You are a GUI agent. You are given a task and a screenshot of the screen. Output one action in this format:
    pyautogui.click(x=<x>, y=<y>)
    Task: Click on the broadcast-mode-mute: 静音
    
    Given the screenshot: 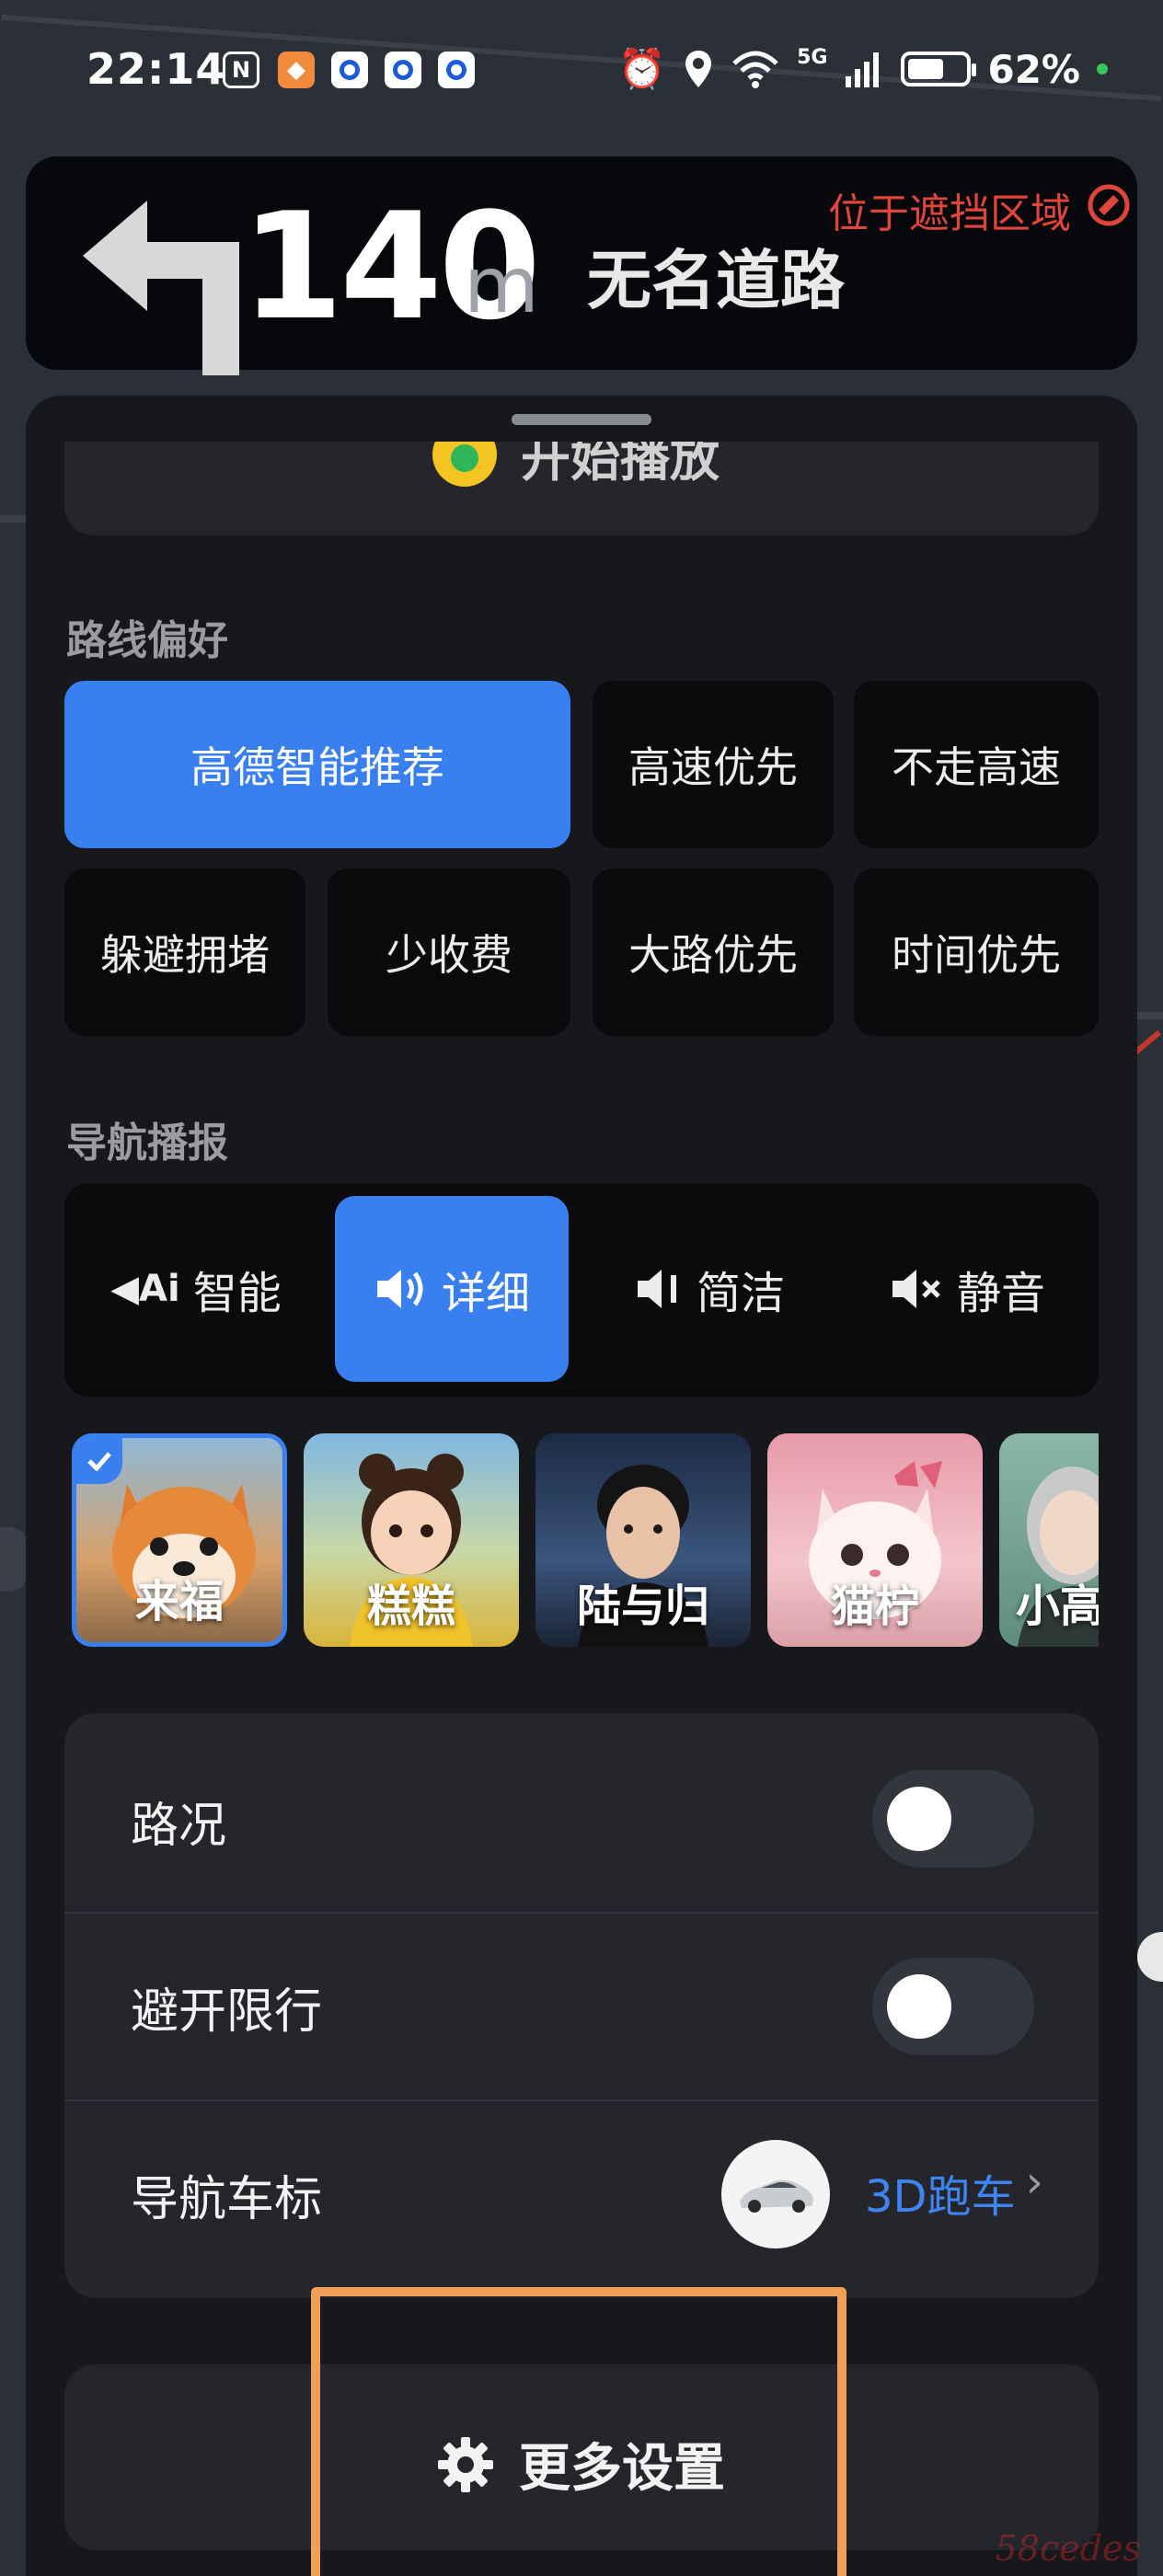 What is the action you would take?
    pyautogui.click(x=967, y=1289)
    